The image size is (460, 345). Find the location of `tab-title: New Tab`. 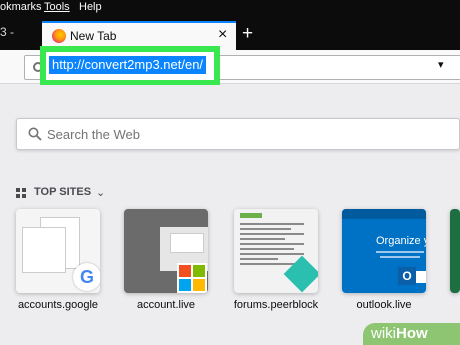

tab-title: New Tab is located at coordinates (93, 36).